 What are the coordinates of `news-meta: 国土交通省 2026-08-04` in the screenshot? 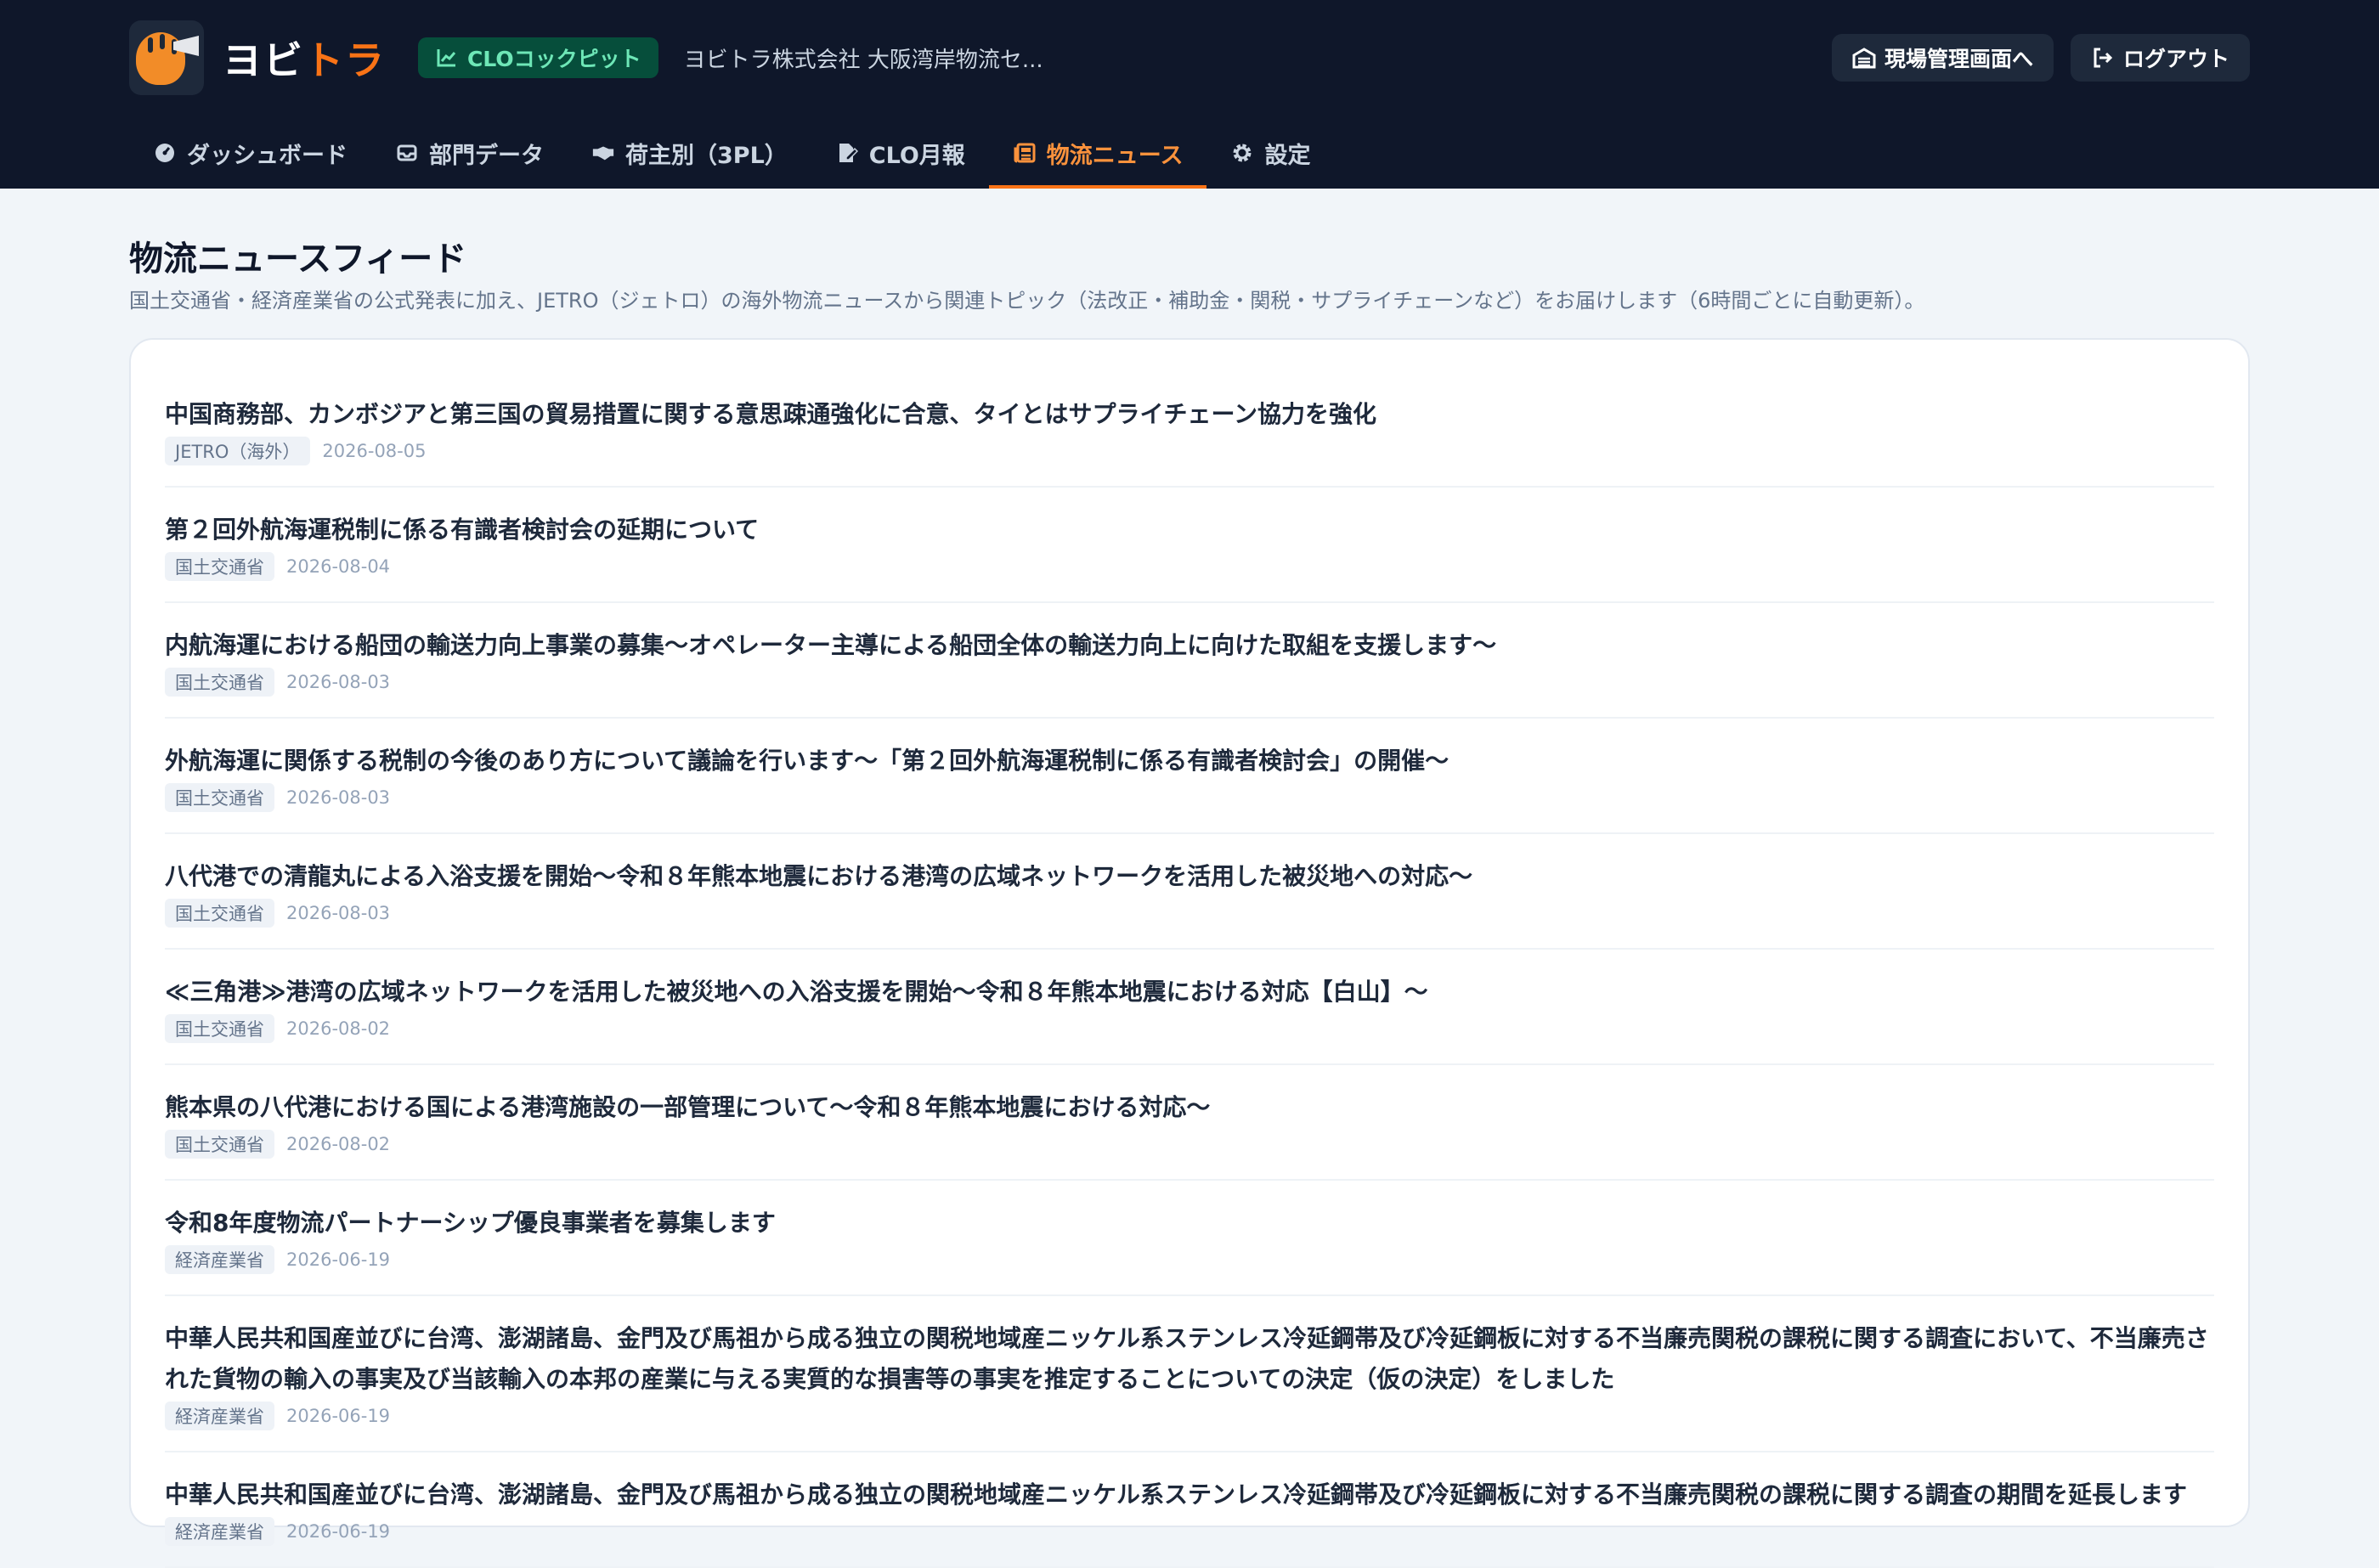 It's located at (1189, 566).